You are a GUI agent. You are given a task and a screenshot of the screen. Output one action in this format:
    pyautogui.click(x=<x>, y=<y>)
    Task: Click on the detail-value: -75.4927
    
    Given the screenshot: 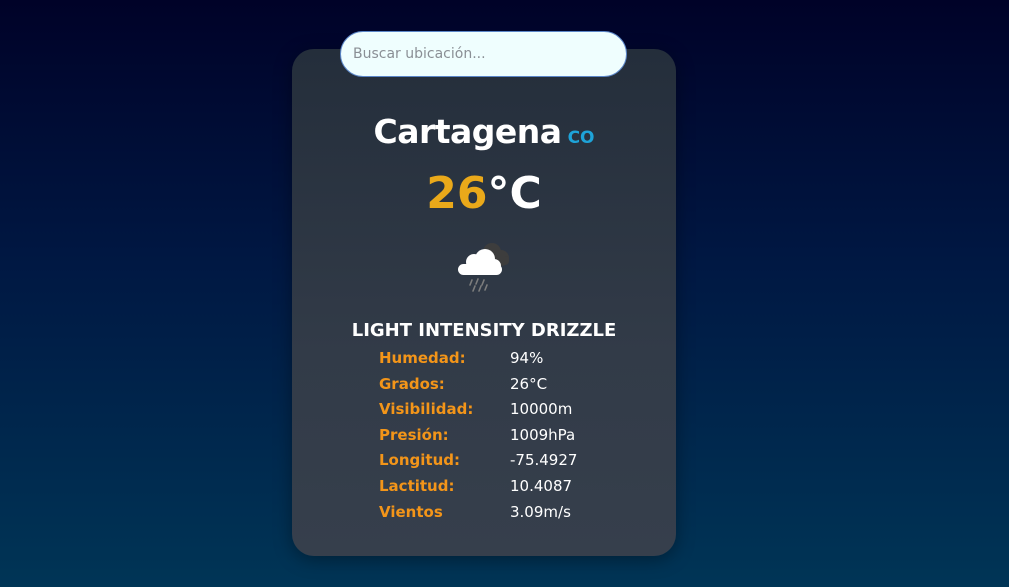 What is the action you would take?
    pyautogui.click(x=544, y=460)
    